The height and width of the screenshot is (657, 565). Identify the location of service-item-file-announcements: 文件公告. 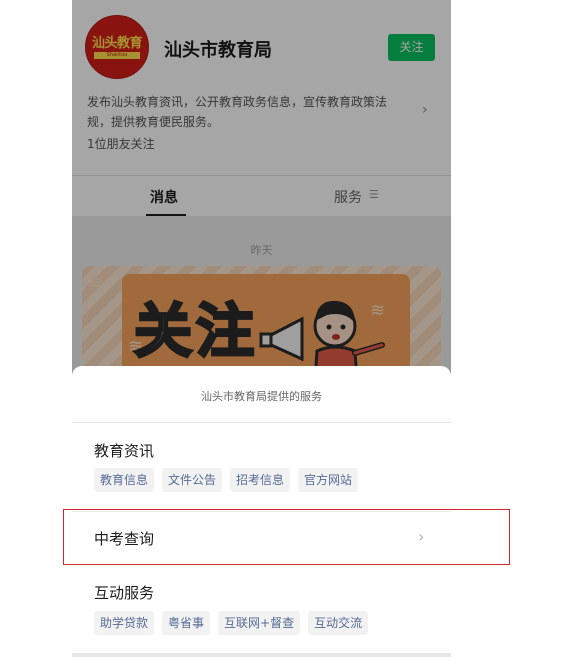
(192, 480).